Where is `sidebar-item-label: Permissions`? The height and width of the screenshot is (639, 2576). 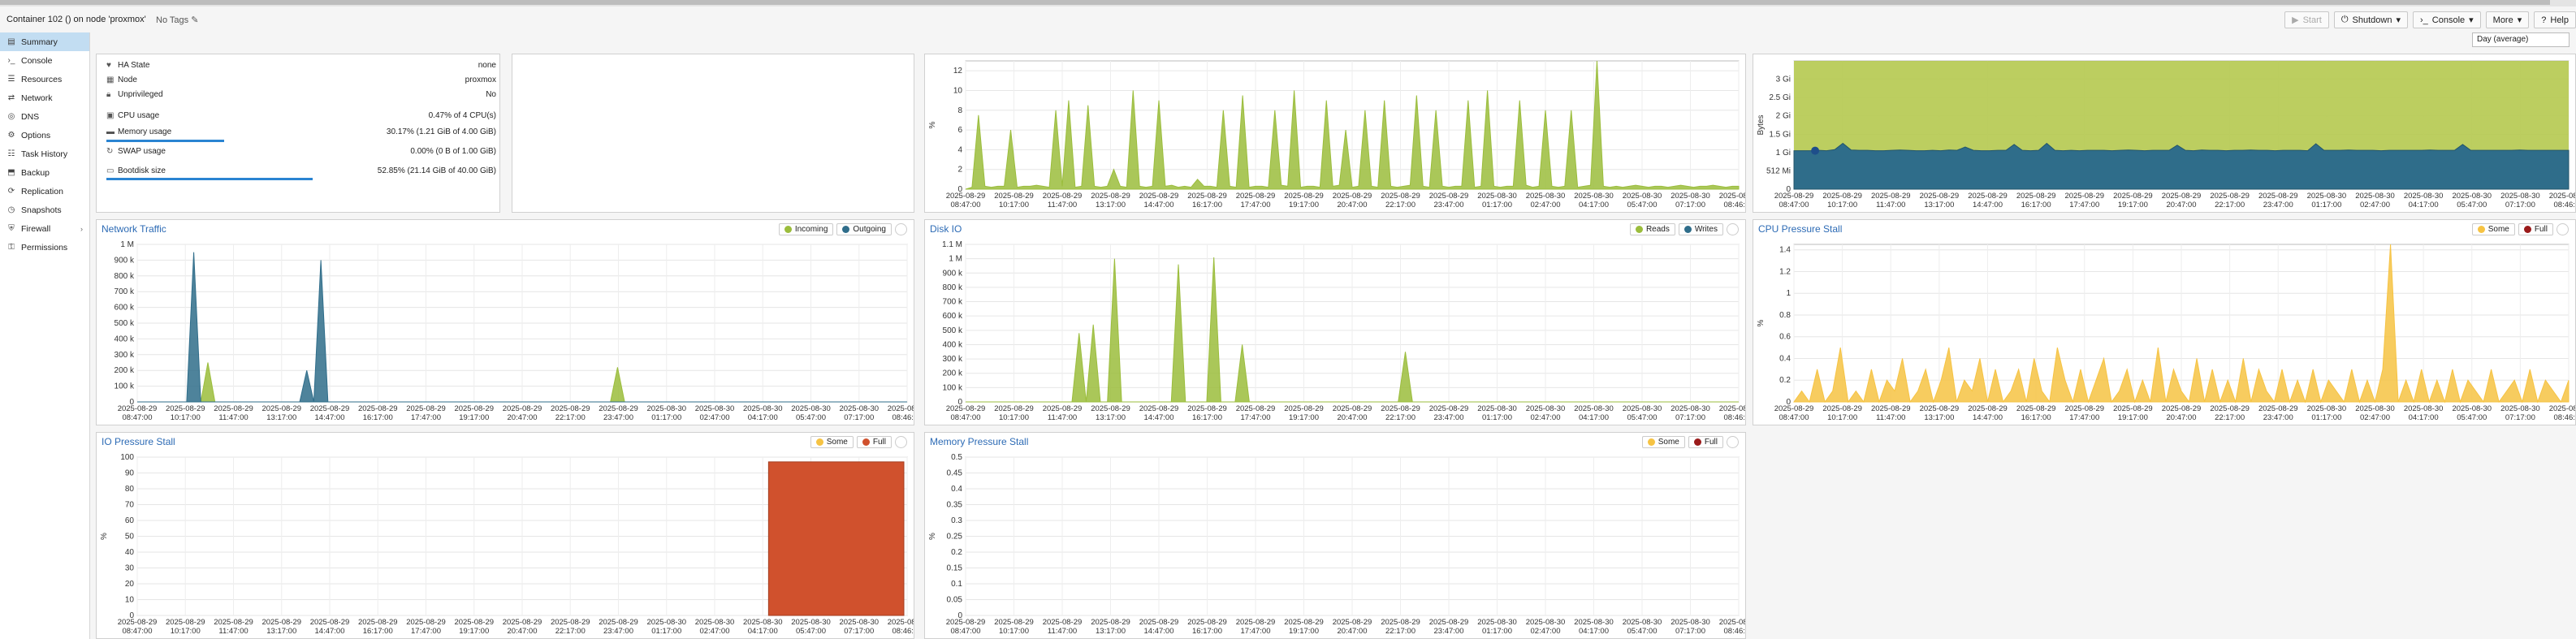
sidebar-item-label: Permissions is located at coordinates (45, 248).